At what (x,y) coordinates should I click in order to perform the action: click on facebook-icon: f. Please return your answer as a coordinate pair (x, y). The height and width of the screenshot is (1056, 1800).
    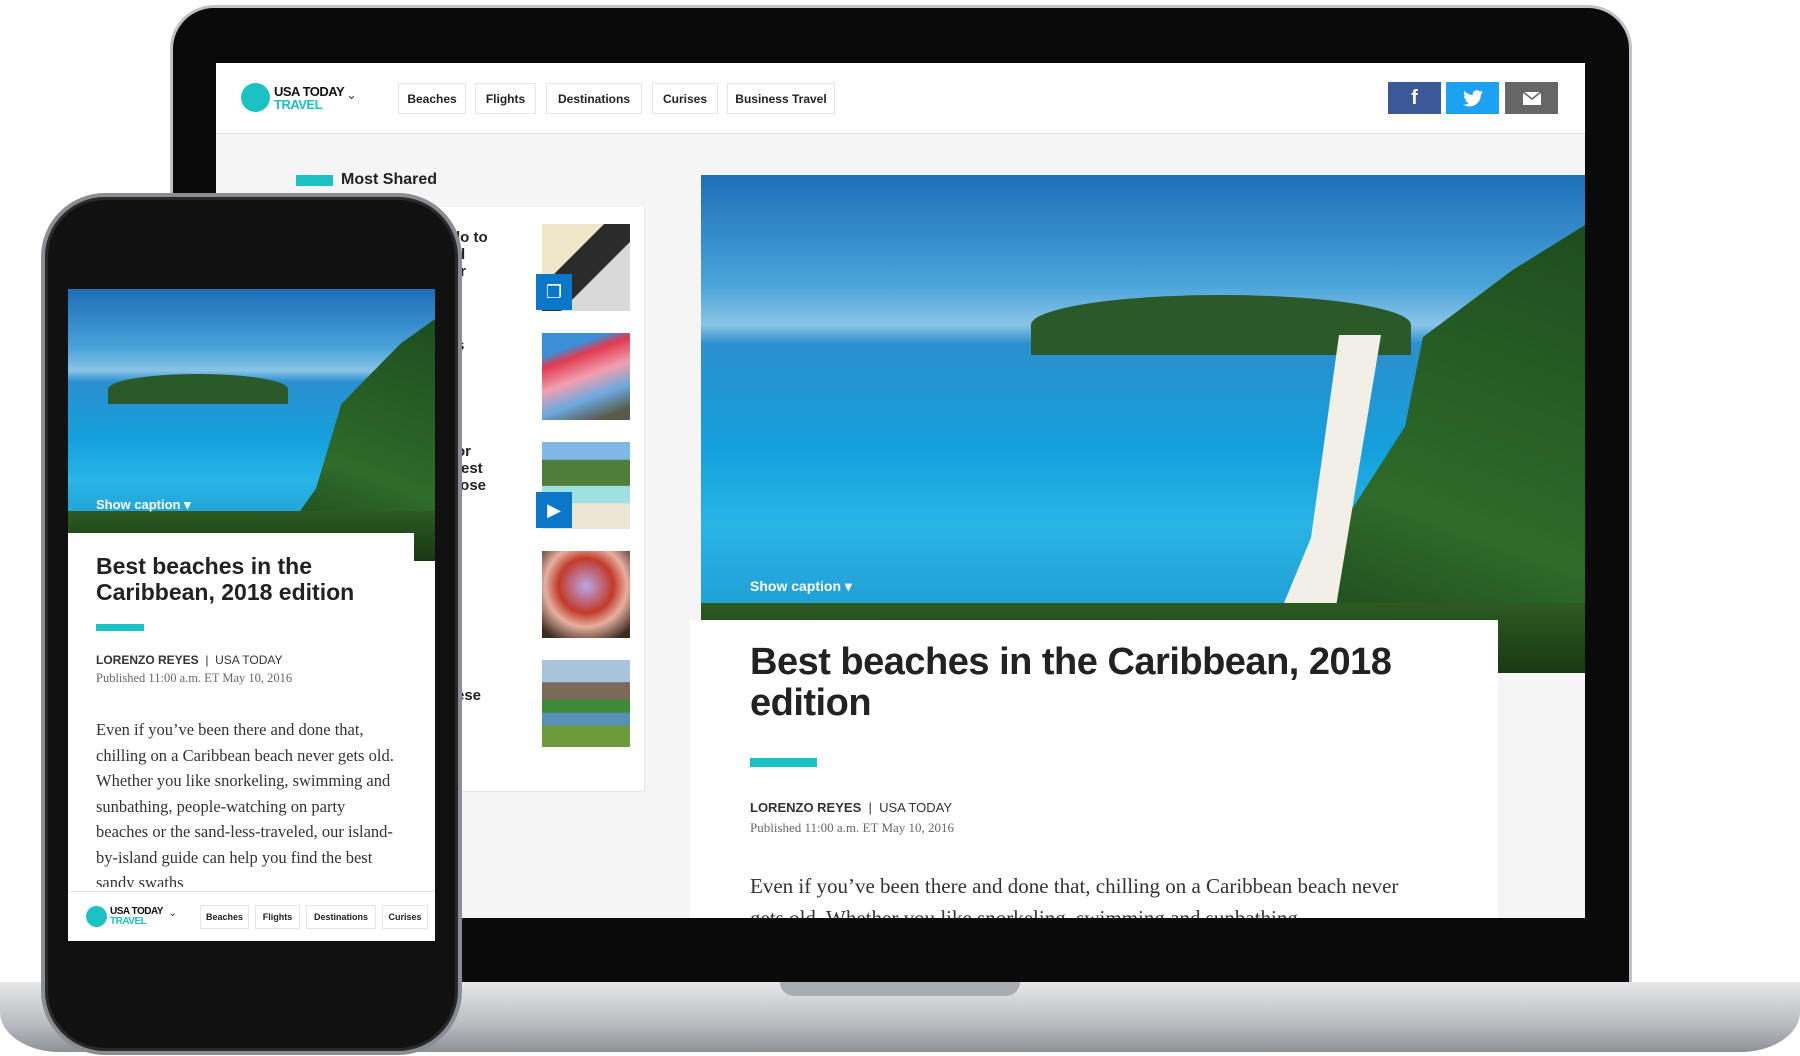
    Looking at the image, I should click on (1414, 97).